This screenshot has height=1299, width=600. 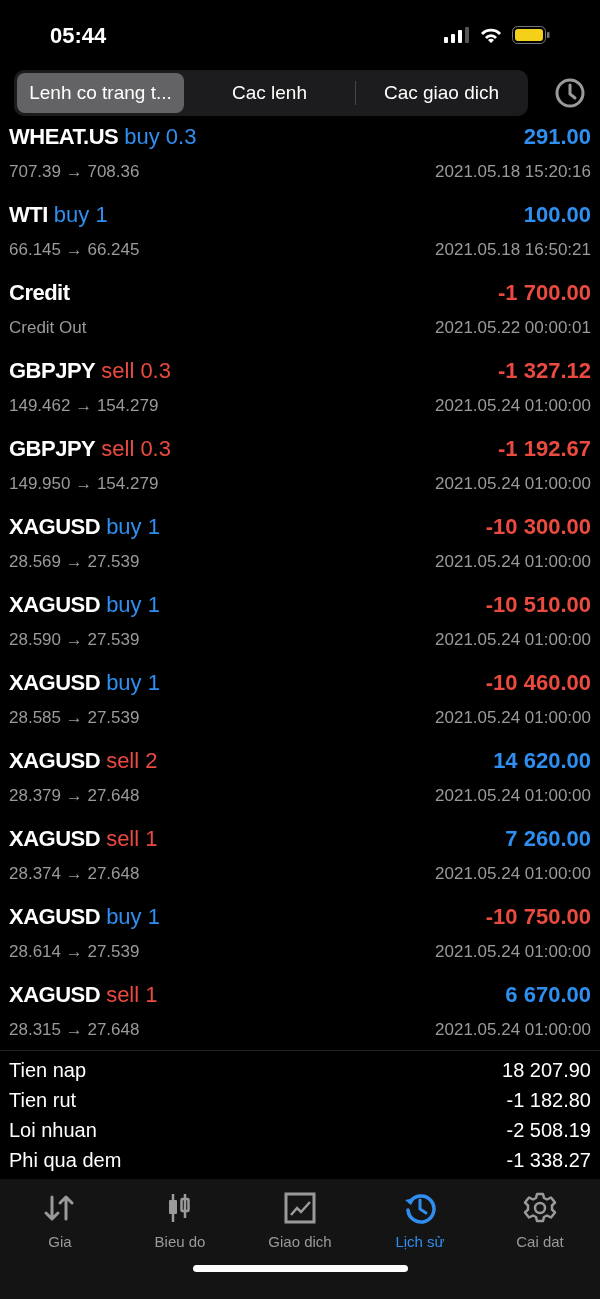 What do you see at coordinates (74, 717) in the screenshot?
I see `price-range: 28.585 → 27.539` at bounding box center [74, 717].